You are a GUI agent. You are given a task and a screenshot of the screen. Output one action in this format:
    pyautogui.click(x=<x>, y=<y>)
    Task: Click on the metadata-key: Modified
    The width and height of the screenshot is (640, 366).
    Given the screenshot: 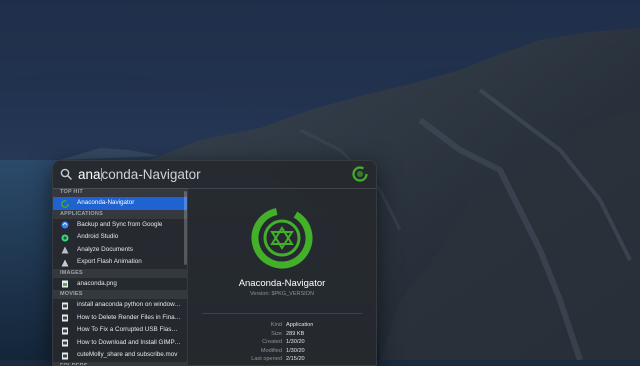 What is the action you would take?
    pyautogui.click(x=271, y=351)
    